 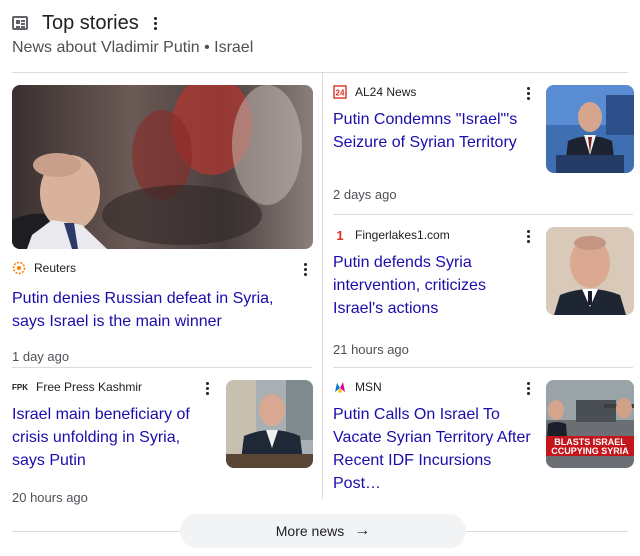 I want to click on story-image-large, so click(x=162, y=167).